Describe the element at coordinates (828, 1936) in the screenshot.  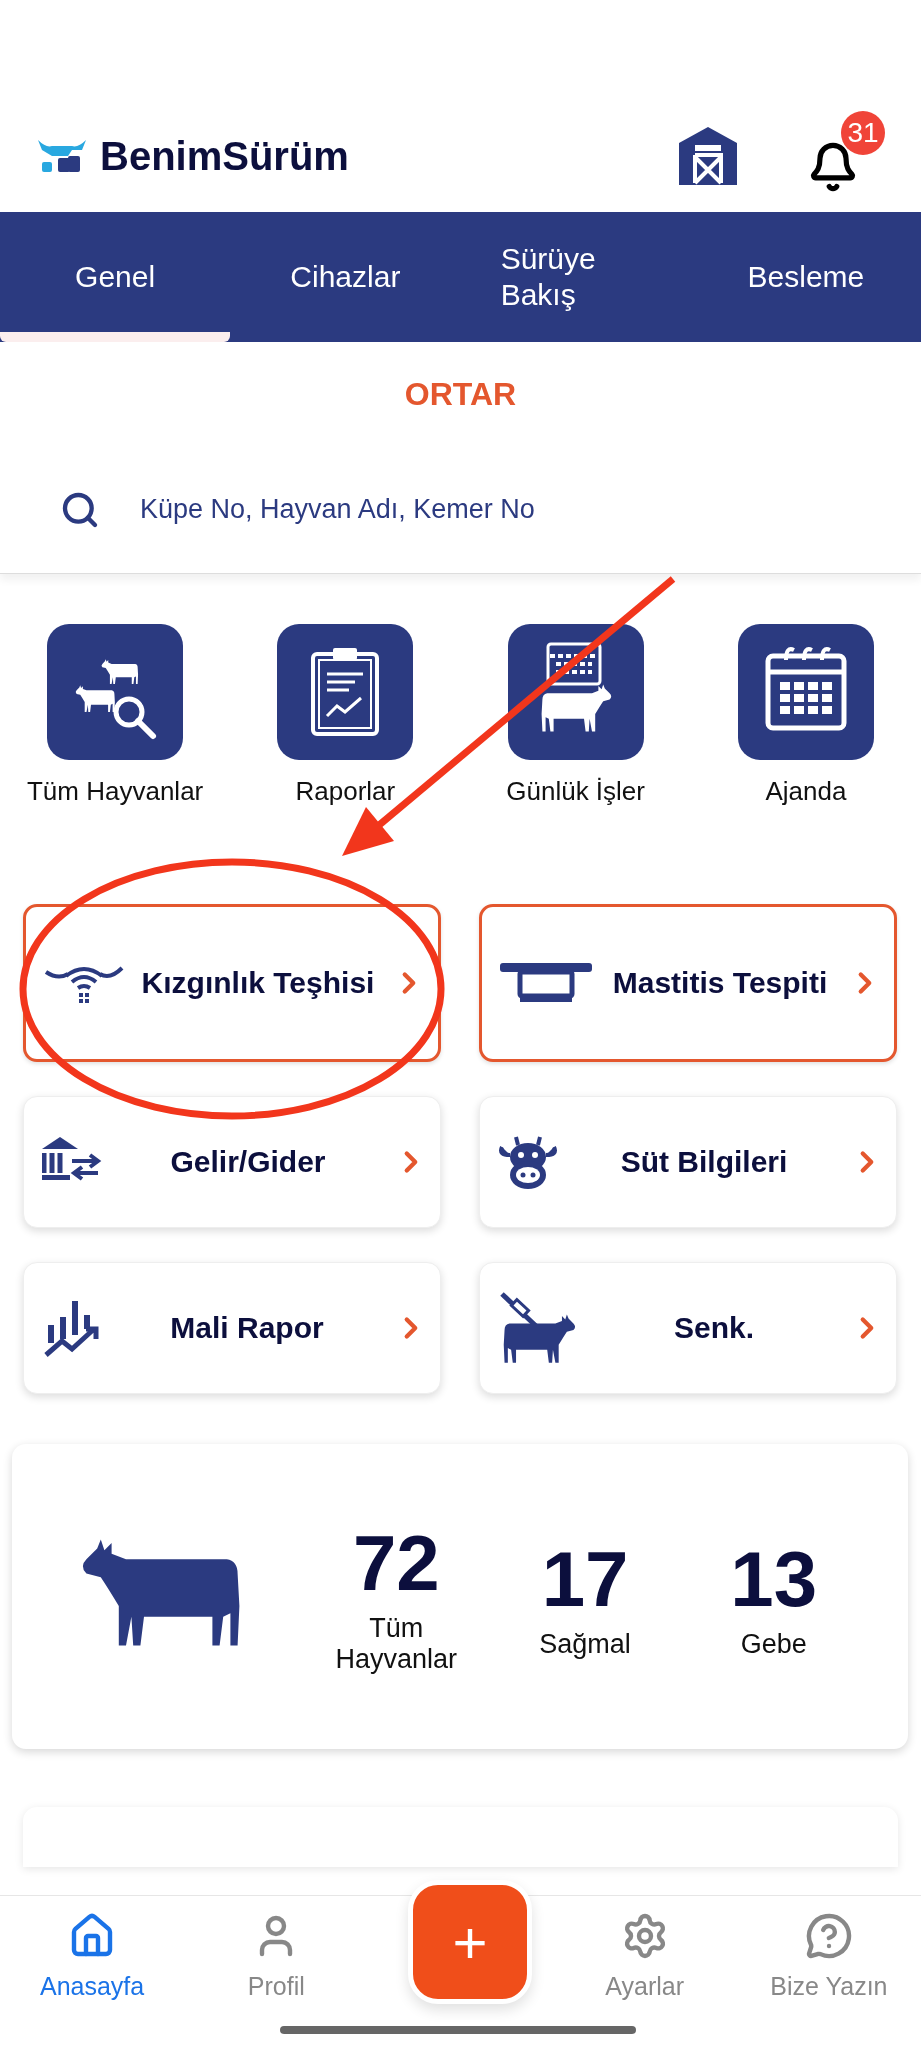
I see `help-chat-icon` at that location.